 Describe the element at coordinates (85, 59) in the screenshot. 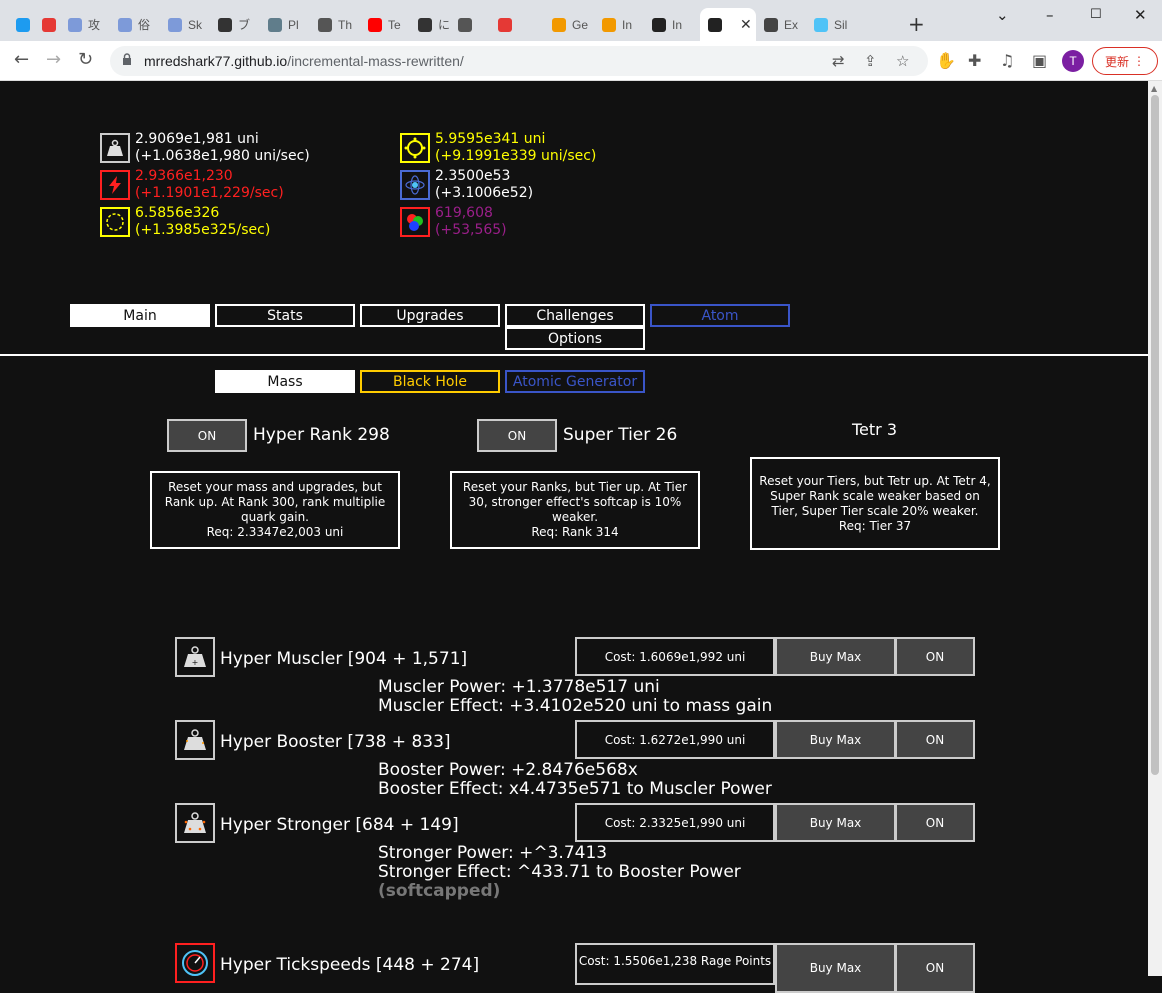

I see `reload-icon: ↻` at that location.